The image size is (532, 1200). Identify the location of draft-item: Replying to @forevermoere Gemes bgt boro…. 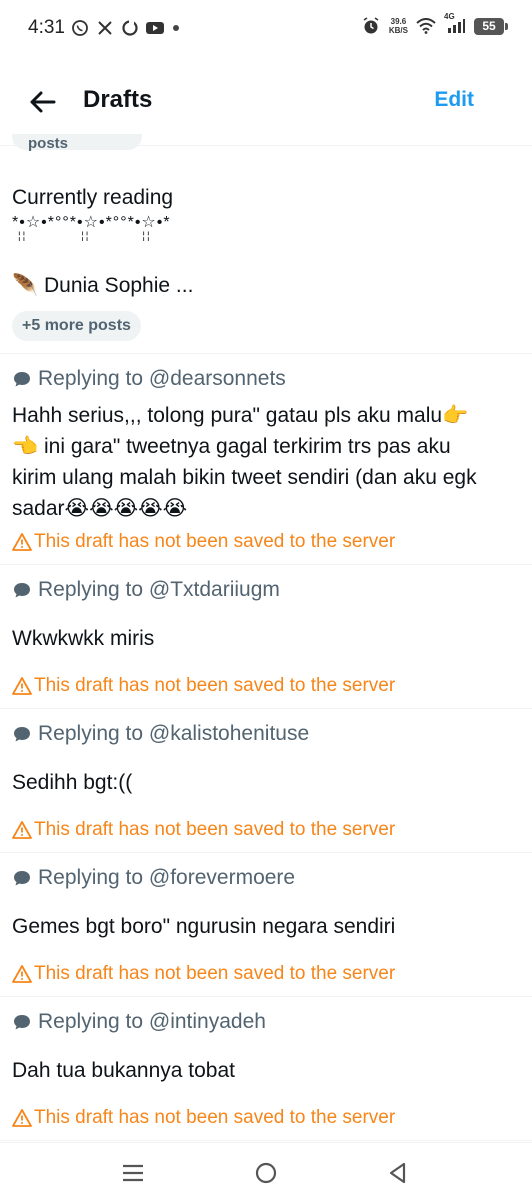
(266, 925).